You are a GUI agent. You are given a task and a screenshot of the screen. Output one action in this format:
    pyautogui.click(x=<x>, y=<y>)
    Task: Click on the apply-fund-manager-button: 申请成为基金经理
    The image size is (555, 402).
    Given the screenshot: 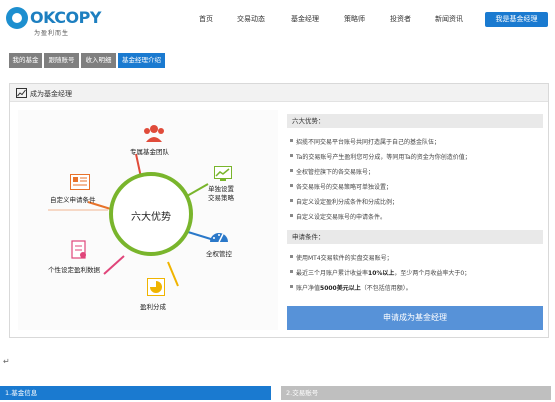 What is the action you would take?
    pyautogui.click(x=415, y=318)
    